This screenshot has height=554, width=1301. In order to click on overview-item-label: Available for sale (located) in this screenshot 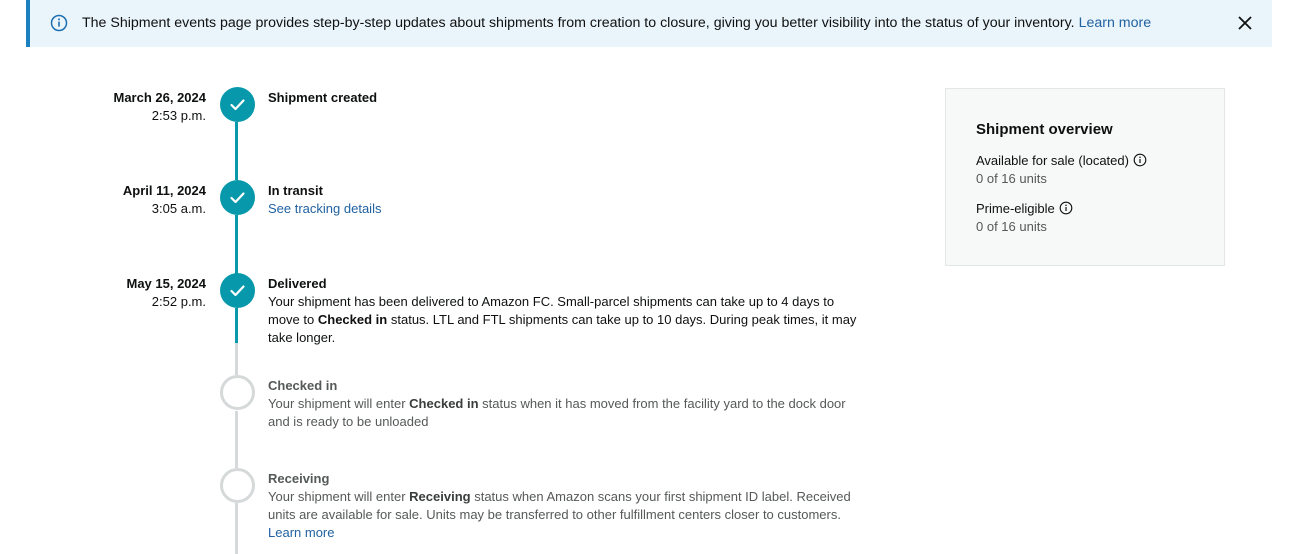, I will do `click(1052, 160)`.